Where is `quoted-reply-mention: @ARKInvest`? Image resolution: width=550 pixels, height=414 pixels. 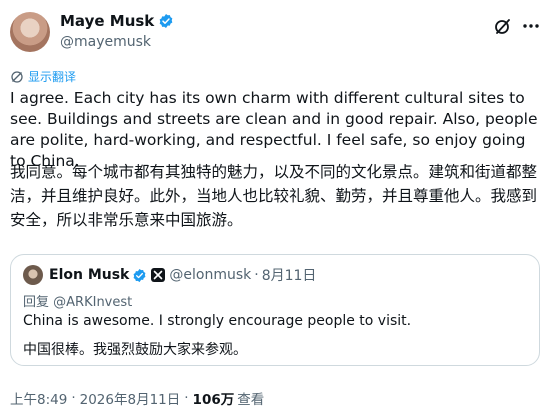
quoted-reply-mention: @ARKInvest is located at coordinates (92, 302).